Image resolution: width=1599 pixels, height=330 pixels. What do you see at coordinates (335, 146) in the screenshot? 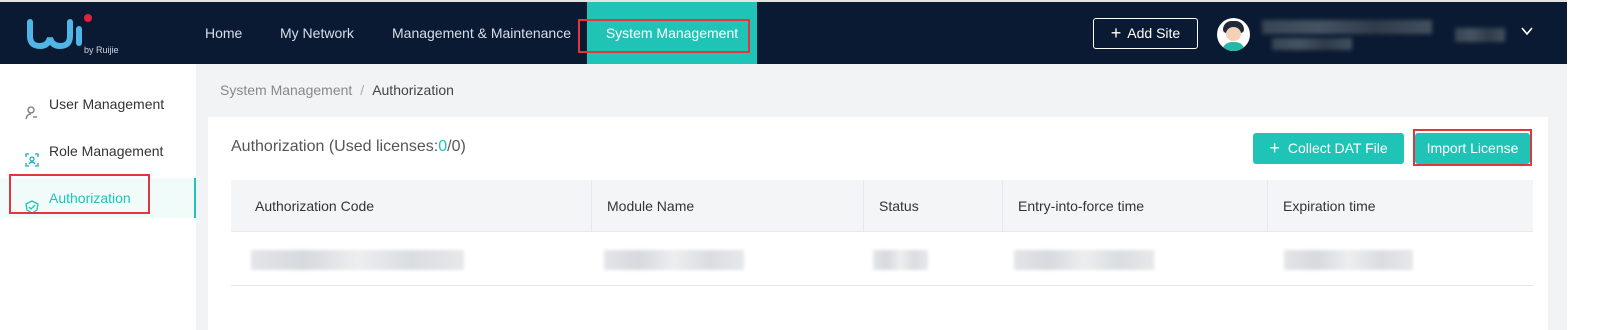
I see `title-prefix: Authorization (Used licenses:` at bounding box center [335, 146].